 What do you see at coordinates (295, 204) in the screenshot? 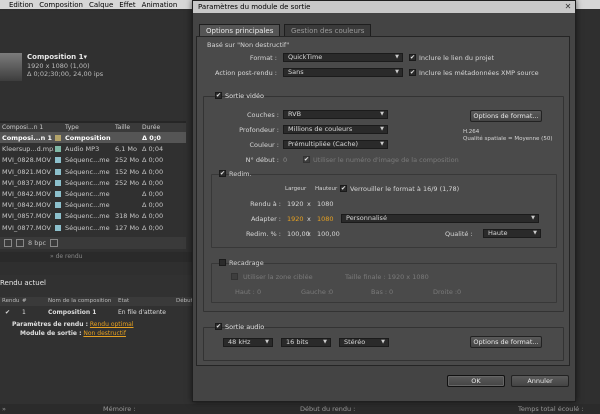
I see `rendered-width: 1920` at bounding box center [295, 204].